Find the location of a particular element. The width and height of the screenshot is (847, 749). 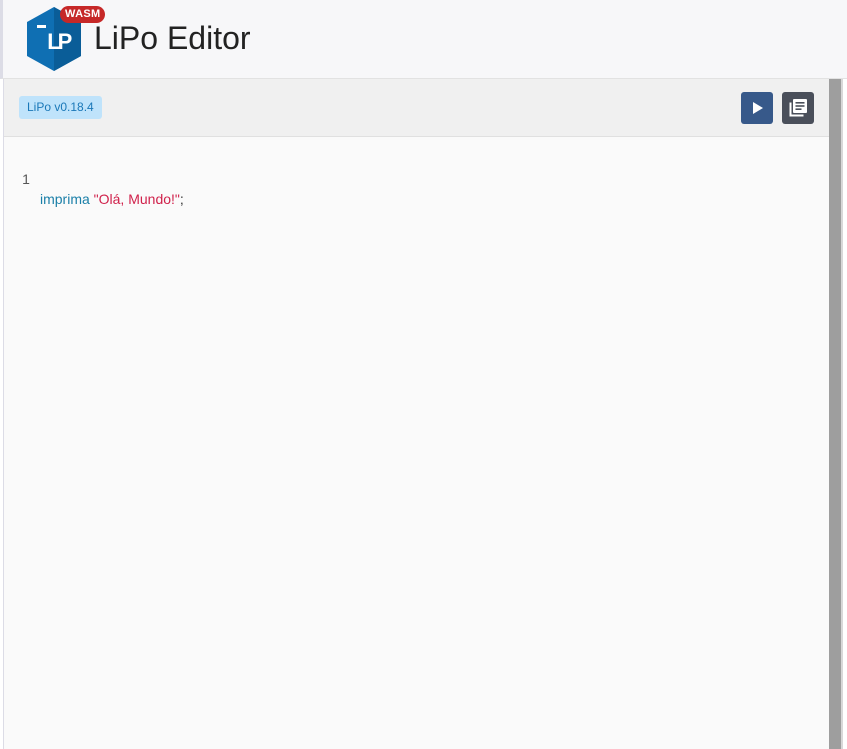

scrollbar-thumb is located at coordinates (835, 414).